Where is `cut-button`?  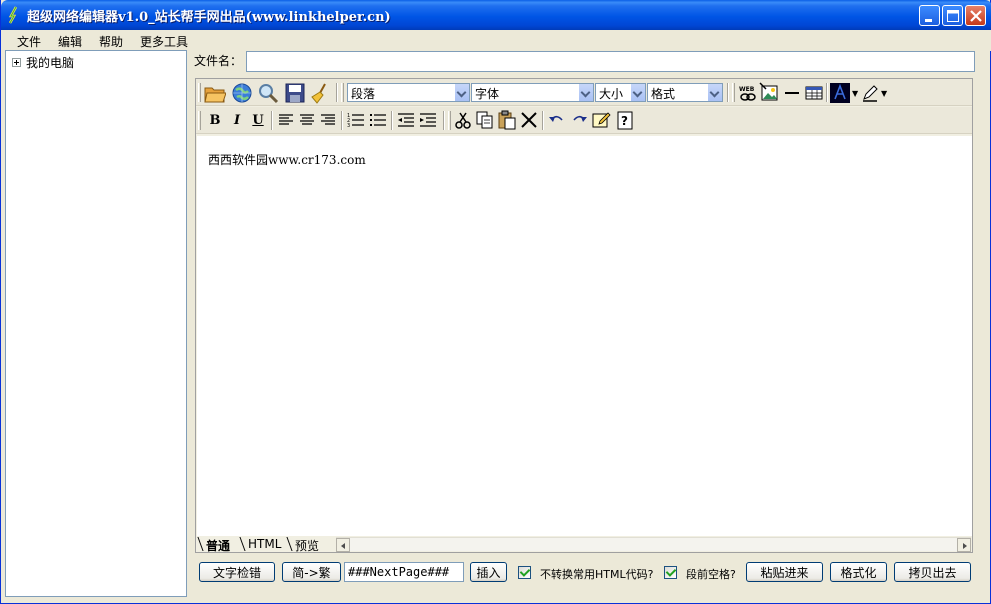
cut-button is located at coordinates (463, 120).